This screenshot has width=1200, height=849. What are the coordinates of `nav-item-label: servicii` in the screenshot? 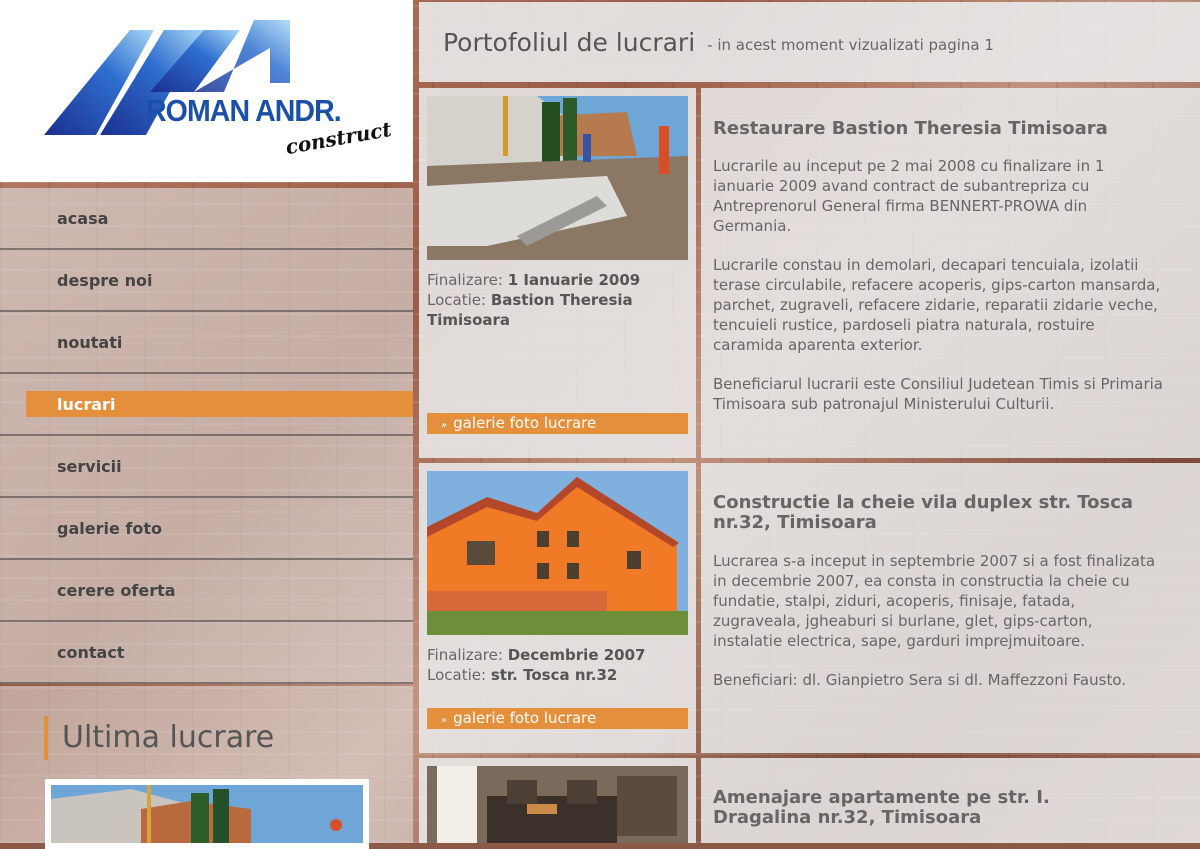 It's located at (89, 466).